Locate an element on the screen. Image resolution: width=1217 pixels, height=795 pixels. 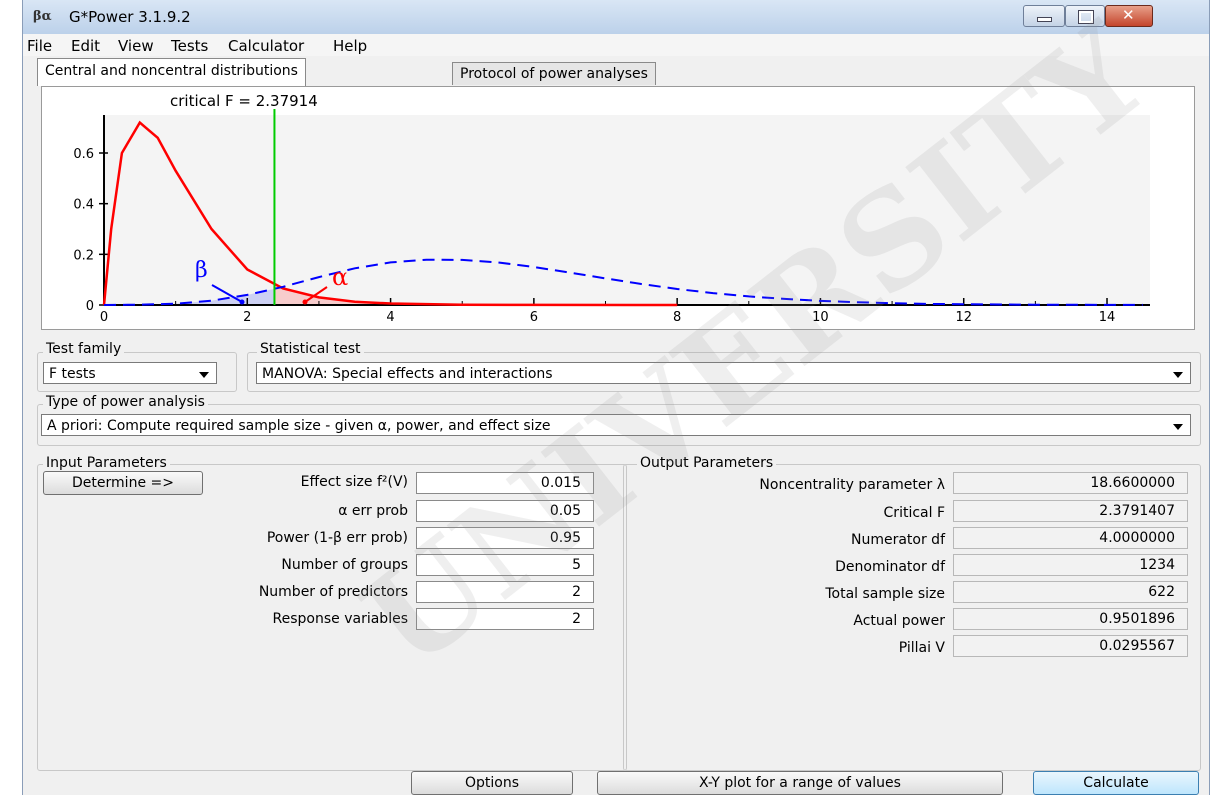
critical-f-label: critical F = 2.37914 is located at coordinates (244, 101).